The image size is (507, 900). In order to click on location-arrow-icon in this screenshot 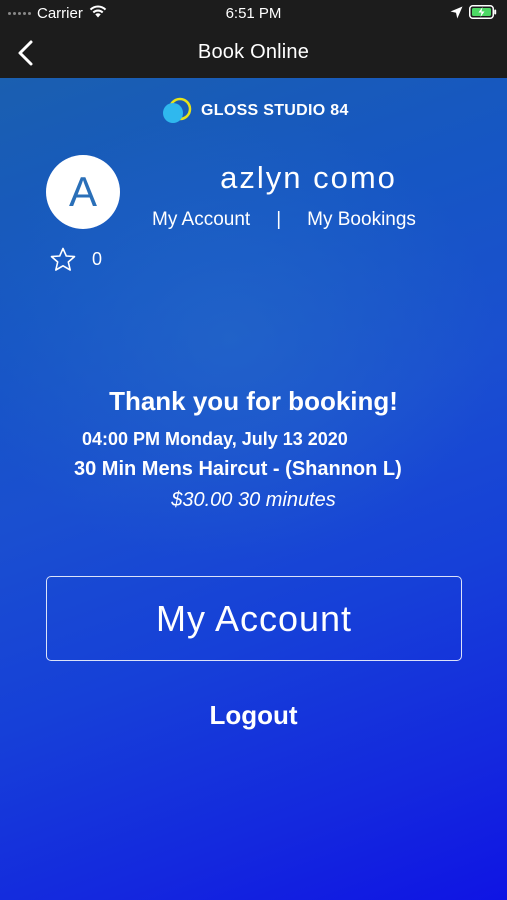, I will do `click(456, 14)`.